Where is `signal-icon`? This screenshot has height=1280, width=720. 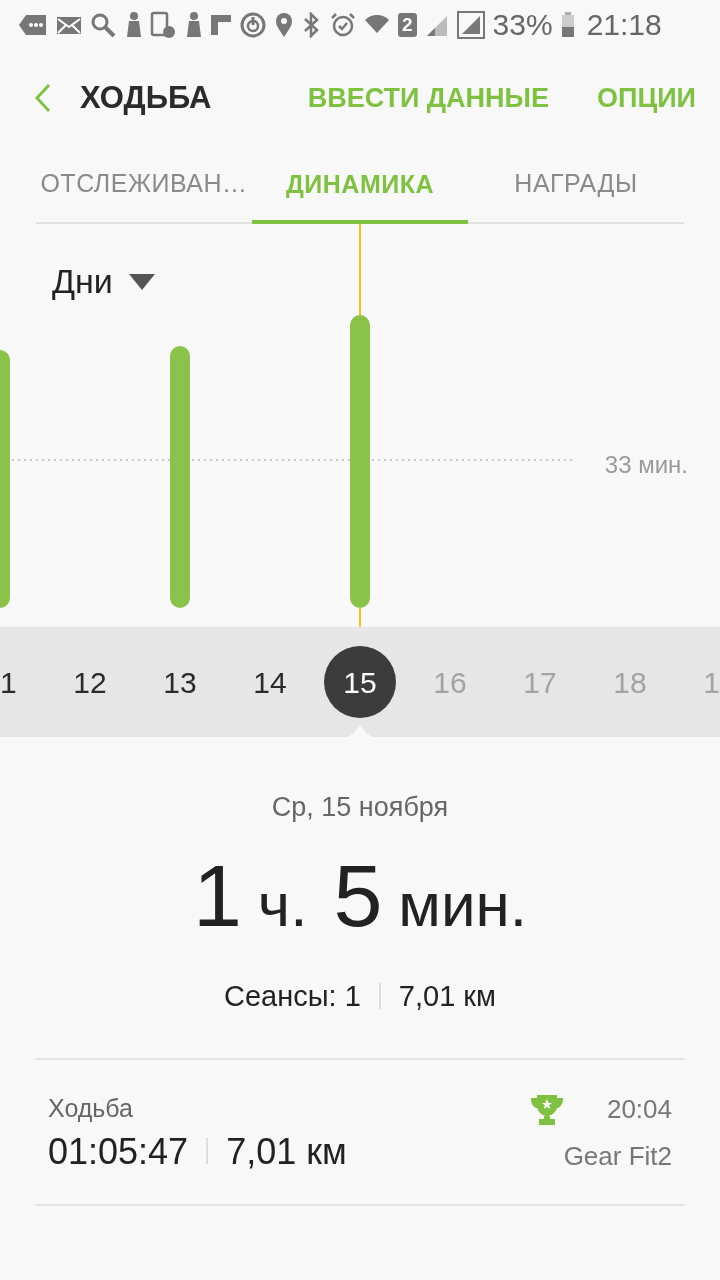 signal-icon is located at coordinates (470, 25).